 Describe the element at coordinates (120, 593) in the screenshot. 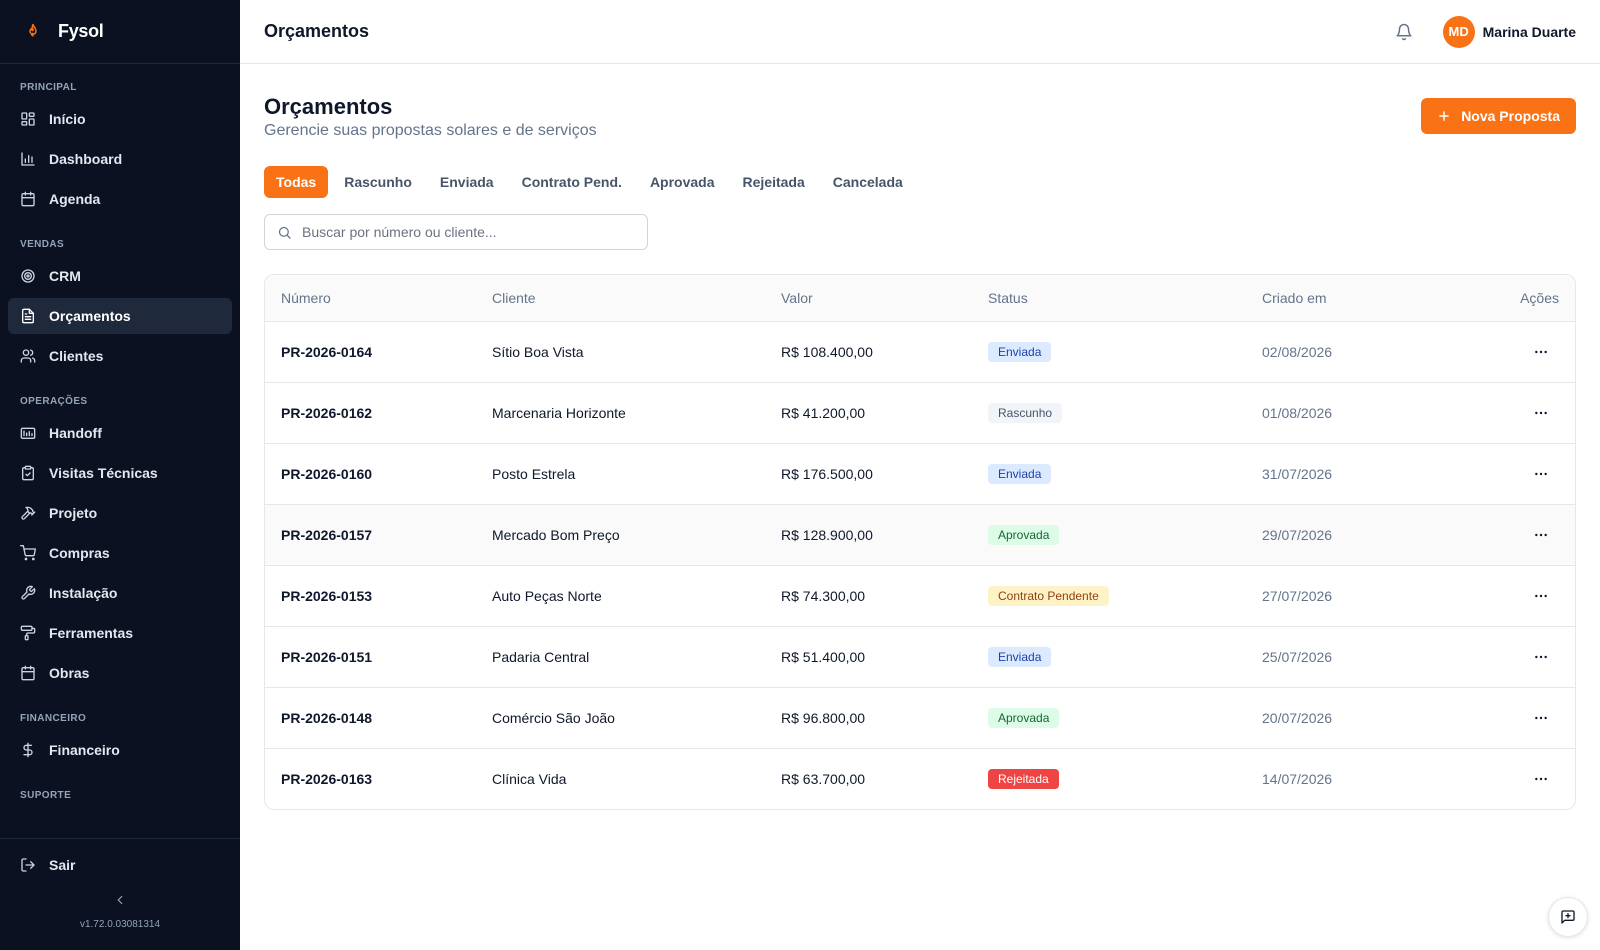

I see `sidebar-item-instalacao: Instalação` at that location.